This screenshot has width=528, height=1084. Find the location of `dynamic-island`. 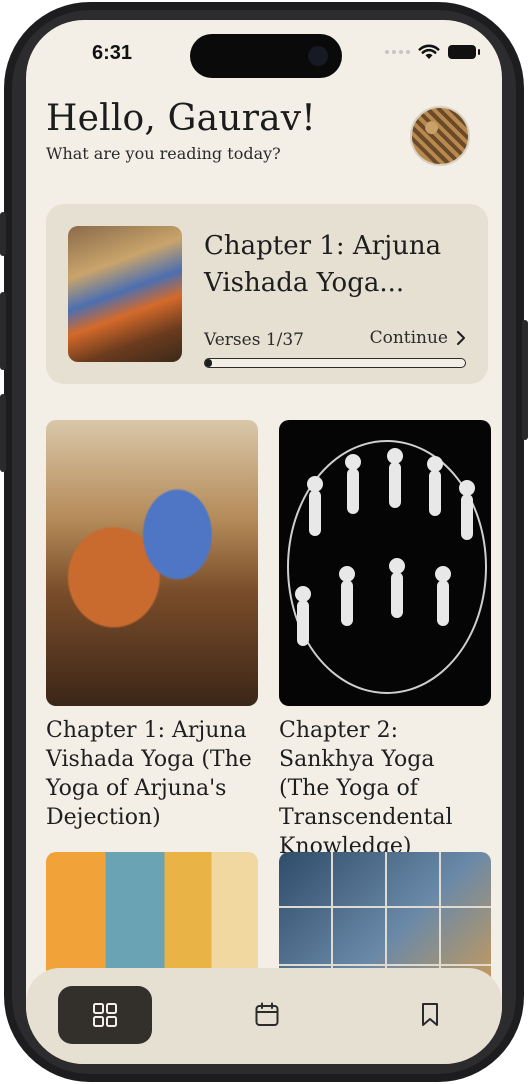

dynamic-island is located at coordinates (266, 56).